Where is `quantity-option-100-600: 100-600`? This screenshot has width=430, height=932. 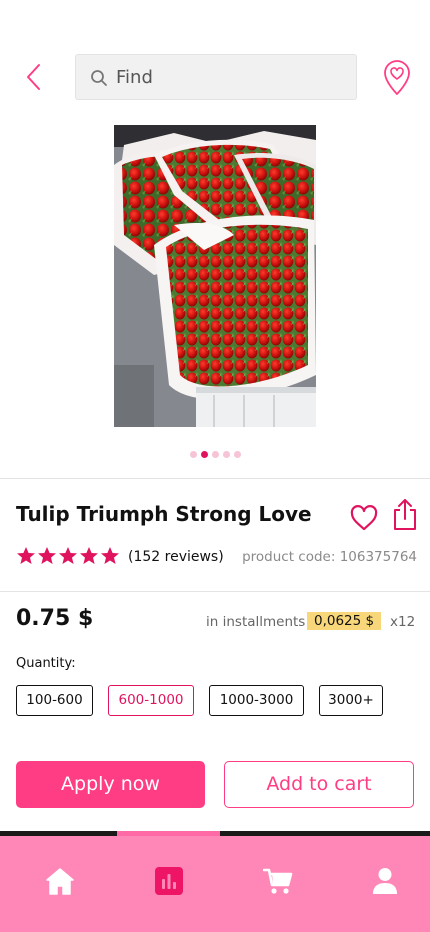 quantity-option-100-600: 100-600 is located at coordinates (54, 700).